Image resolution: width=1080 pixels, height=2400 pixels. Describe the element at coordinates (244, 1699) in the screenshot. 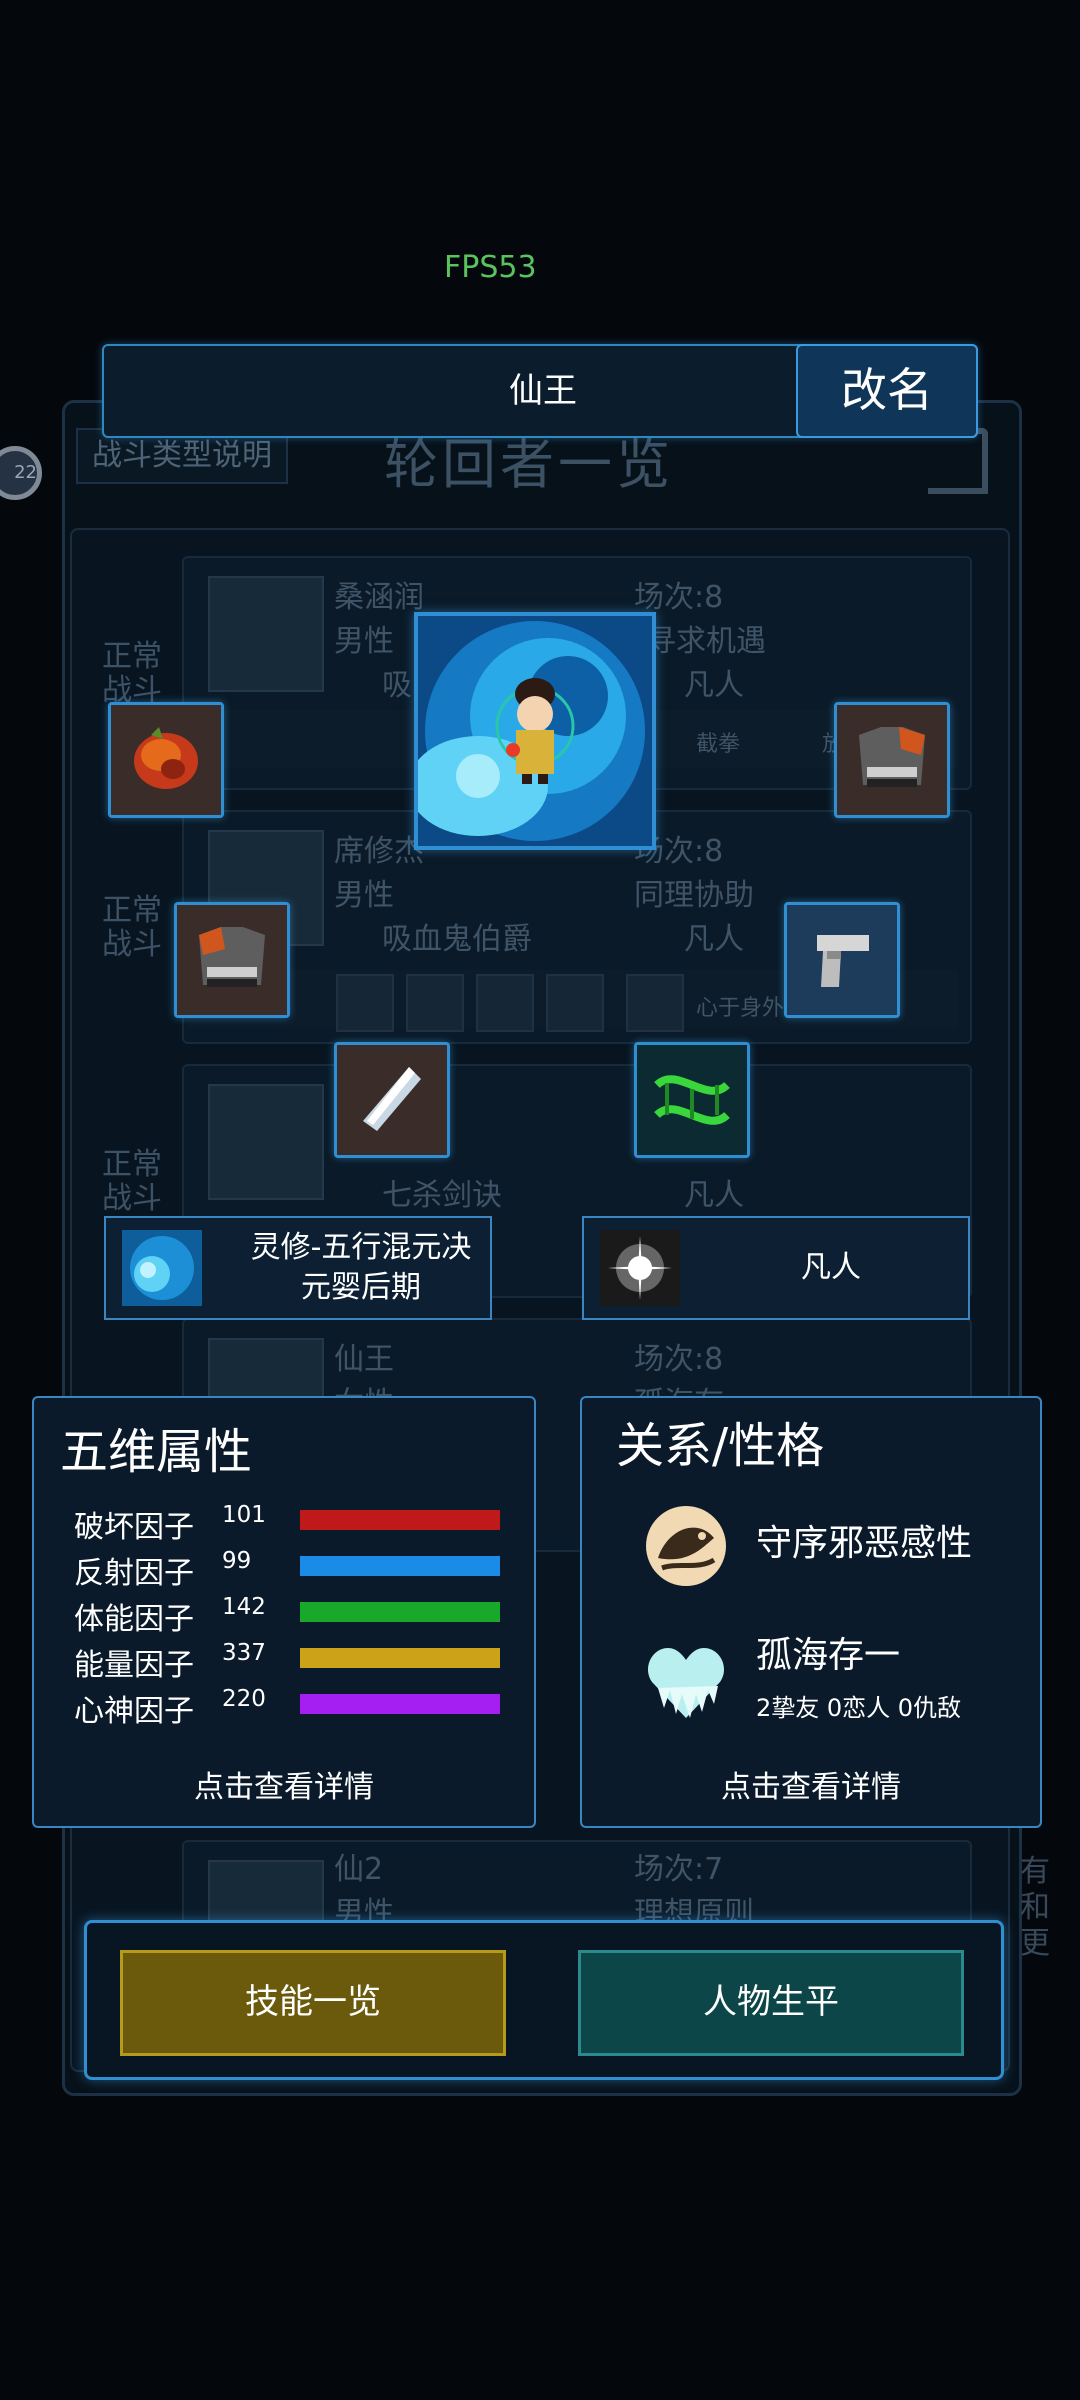

I see `stat-value-mind: 220` at that location.